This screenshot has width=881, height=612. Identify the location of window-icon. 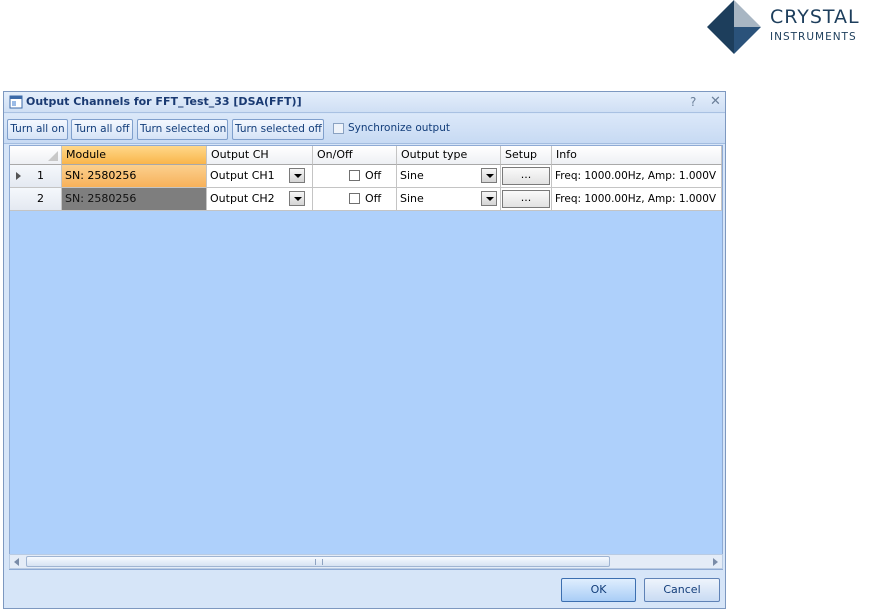
(16, 102).